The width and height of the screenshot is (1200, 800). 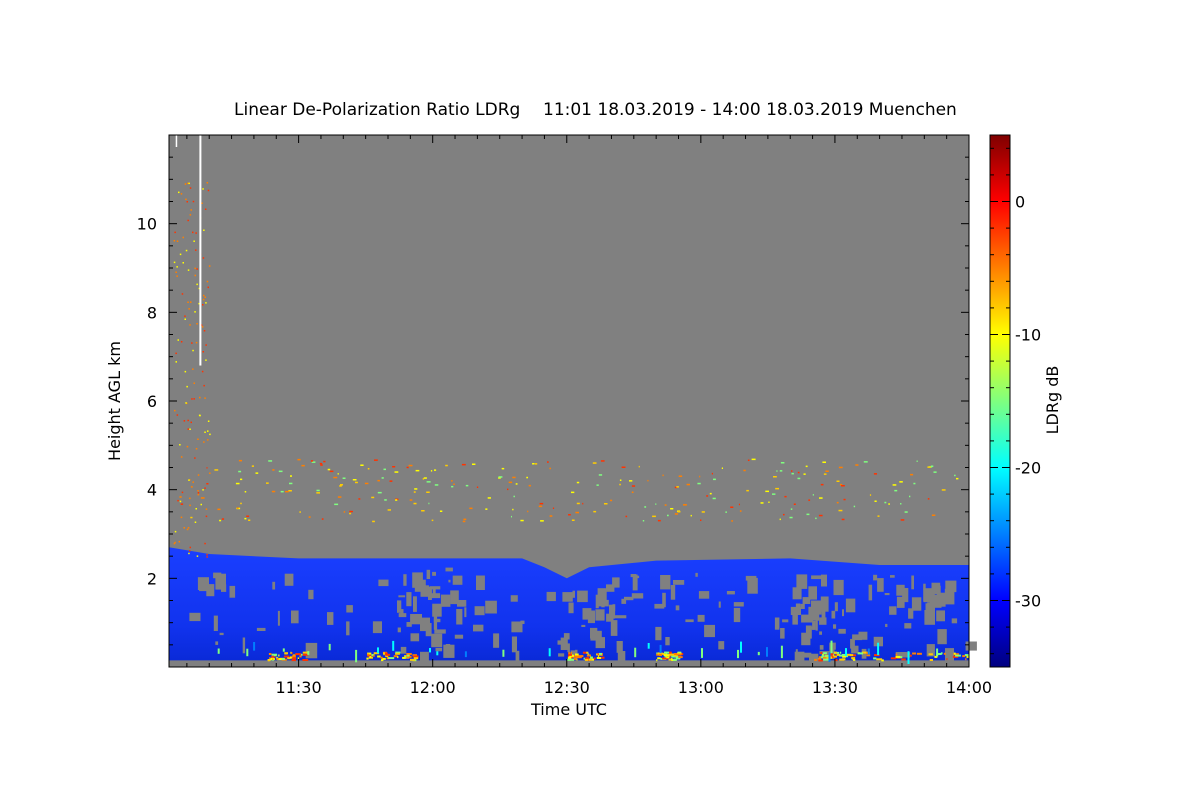 I want to click on data-gap-stripe, so click(x=176, y=141).